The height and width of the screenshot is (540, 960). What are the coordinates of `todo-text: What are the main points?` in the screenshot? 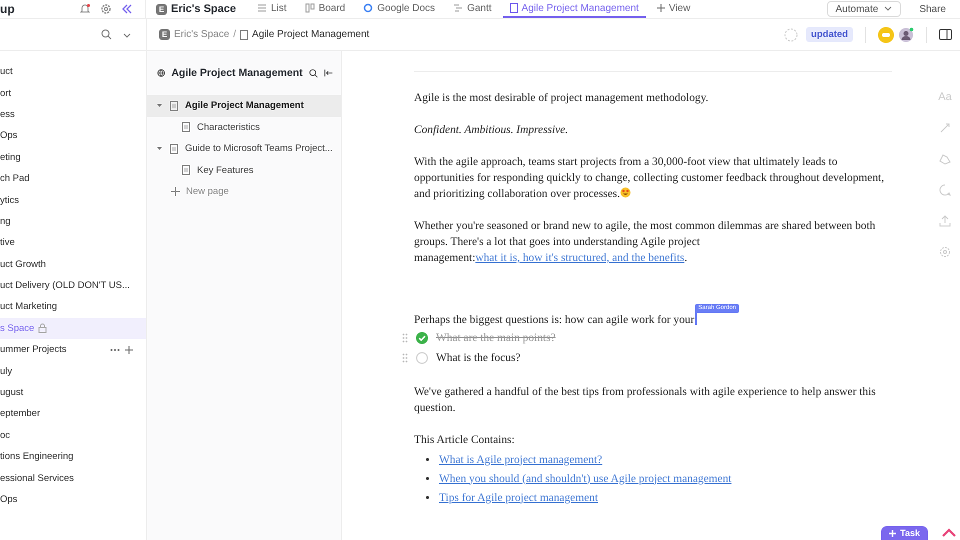 It's located at (496, 338).